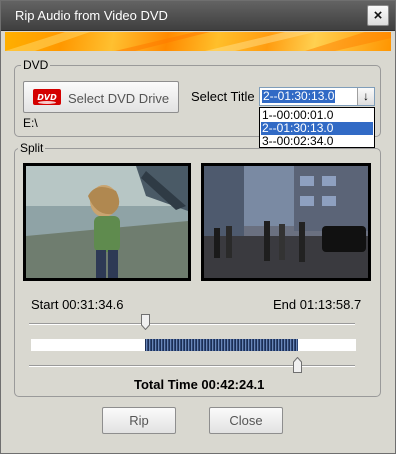 This screenshot has height=454, width=396. I want to click on title-combobox: 2--01:30:13.0 ↓, so click(317, 96).